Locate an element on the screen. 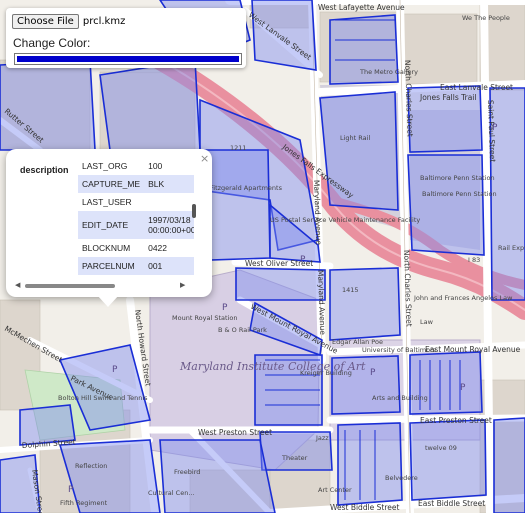 Image resolution: width=525 pixels, height=513 pixels. label-jones-falls-trail: Jones Falls Trail is located at coordinates (447, 97).